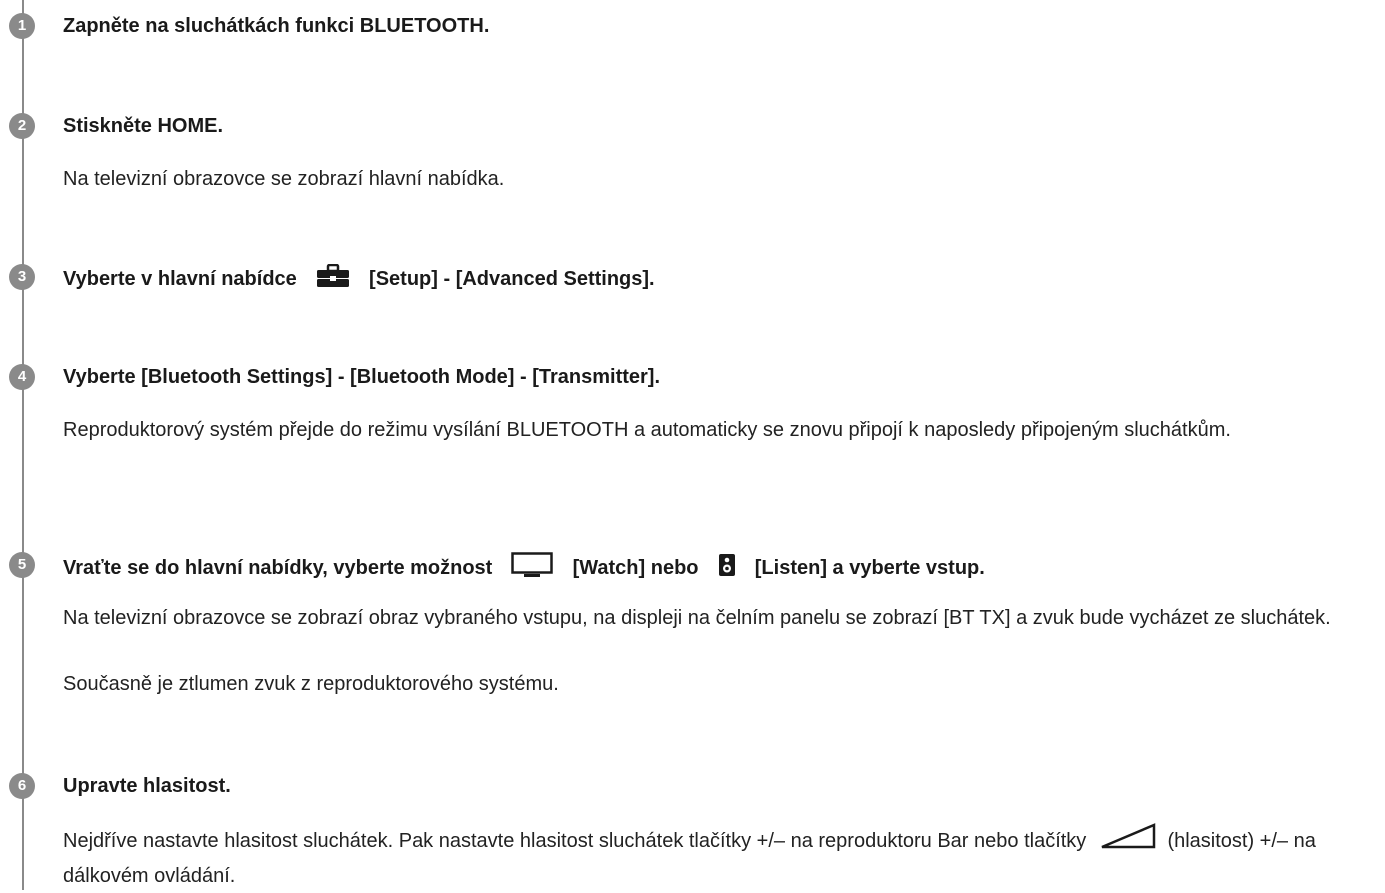 This screenshot has height=893, width=1385. Describe the element at coordinates (333, 279) in the screenshot. I see `toolbox-icon` at that location.